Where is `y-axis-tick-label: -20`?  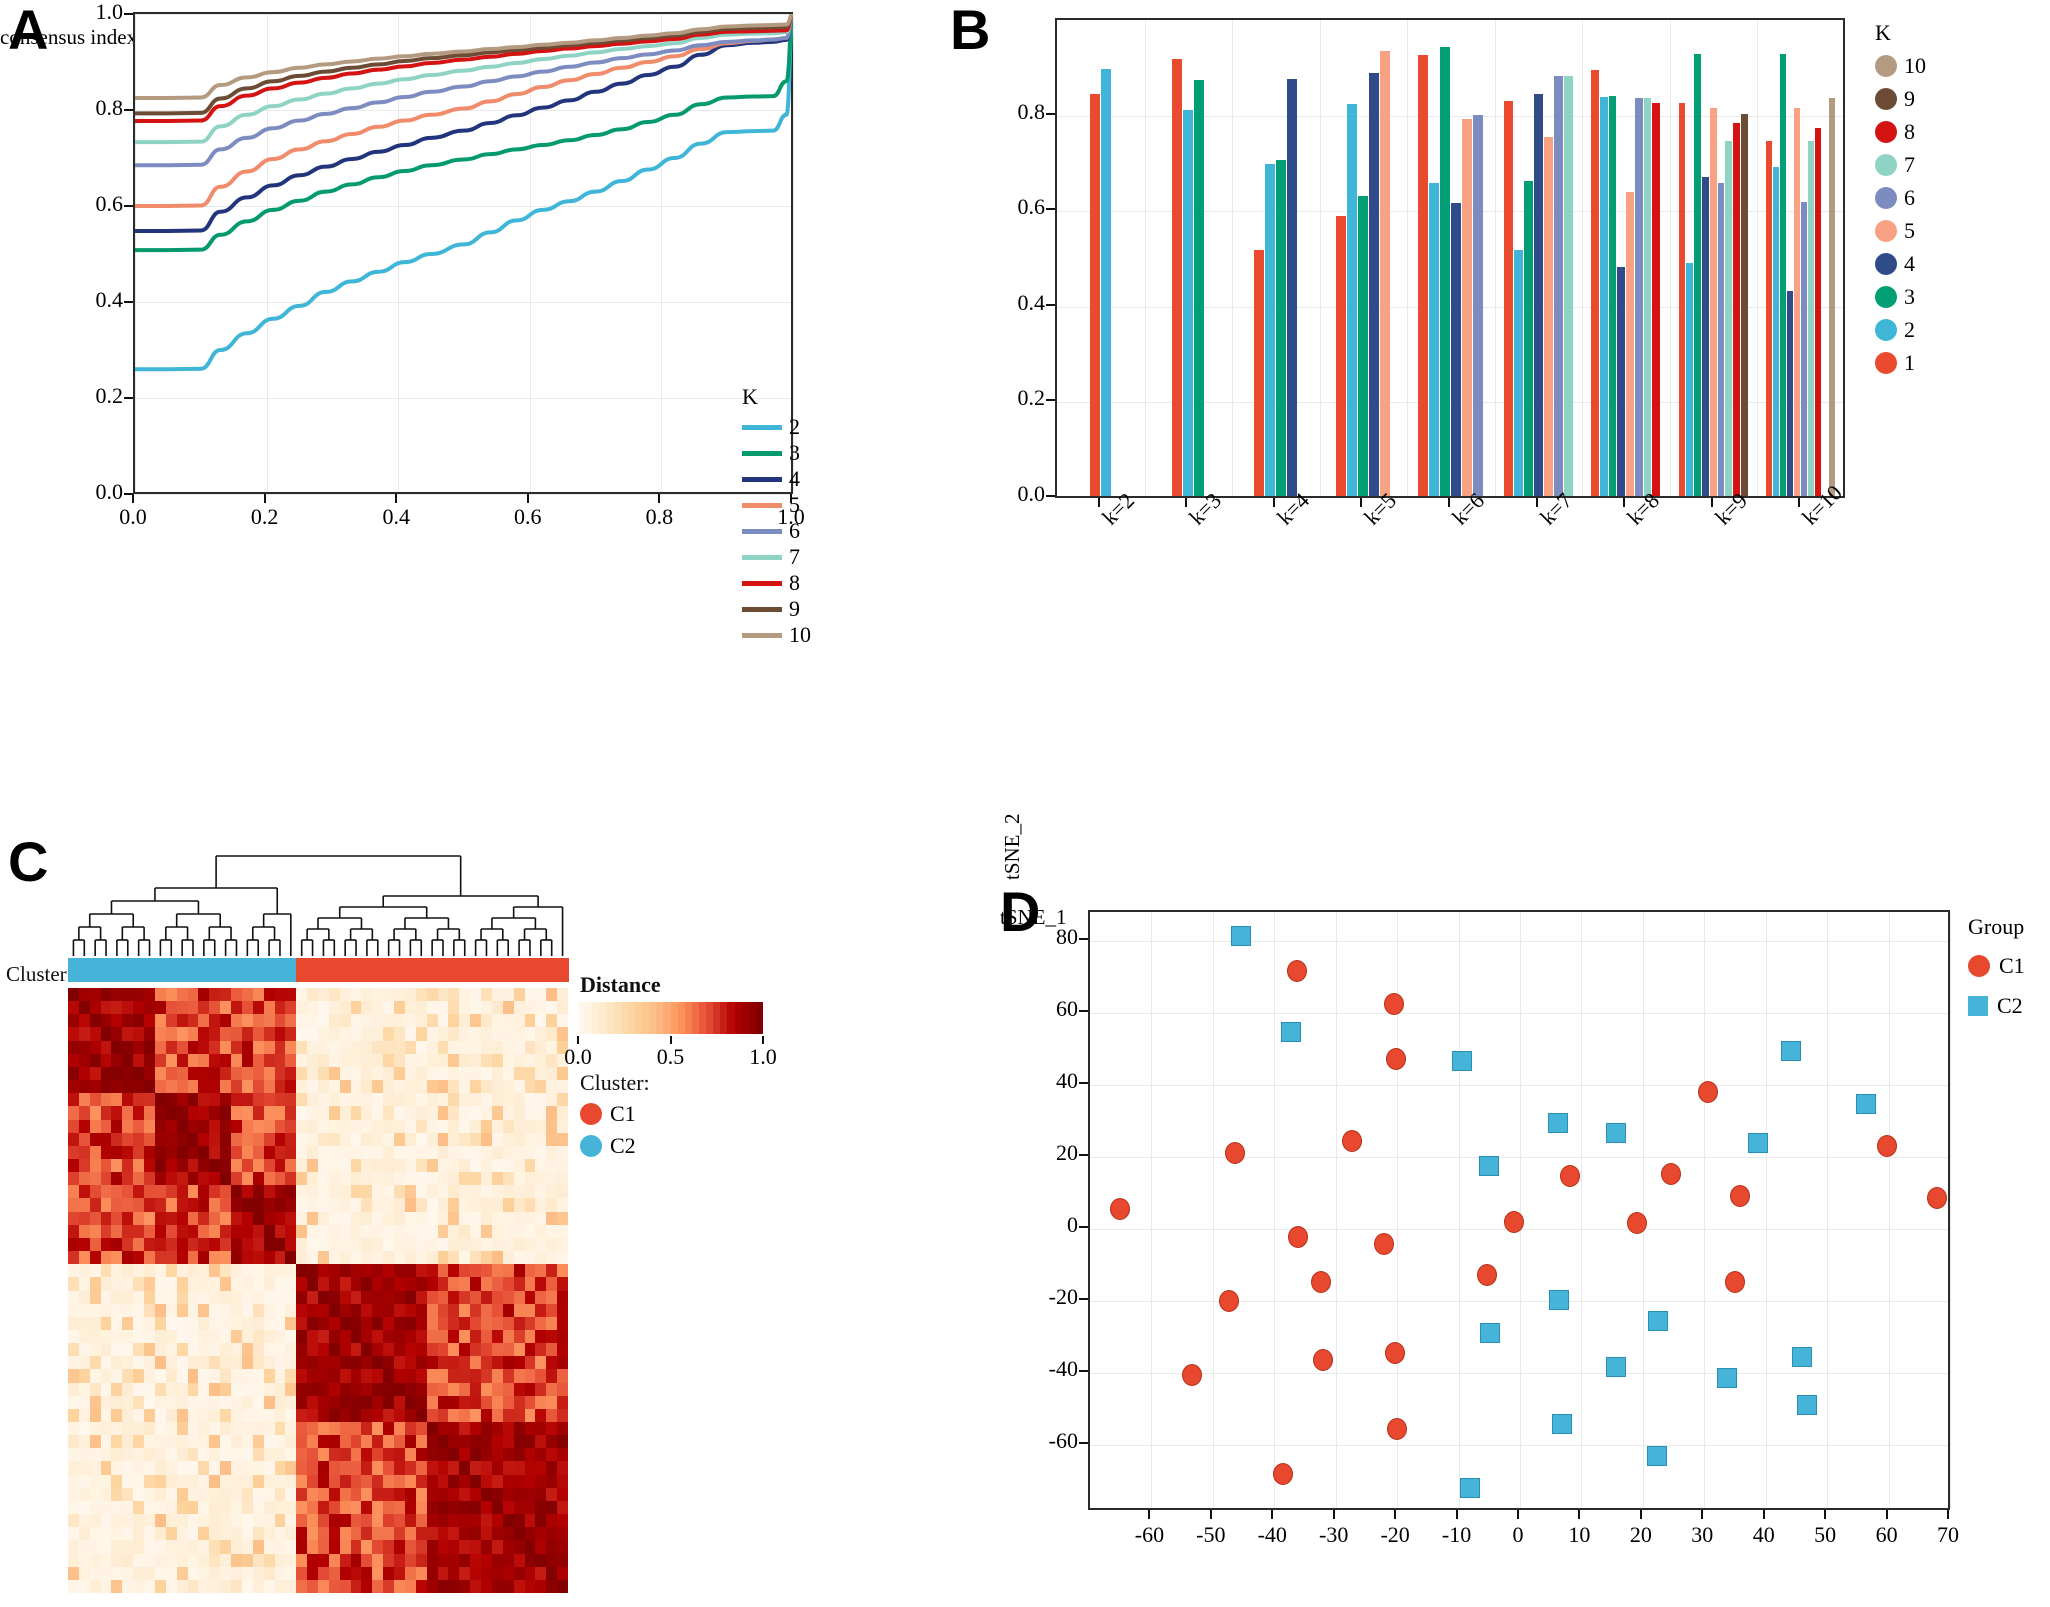 y-axis-tick-label: -20 is located at coordinates (1063, 1297).